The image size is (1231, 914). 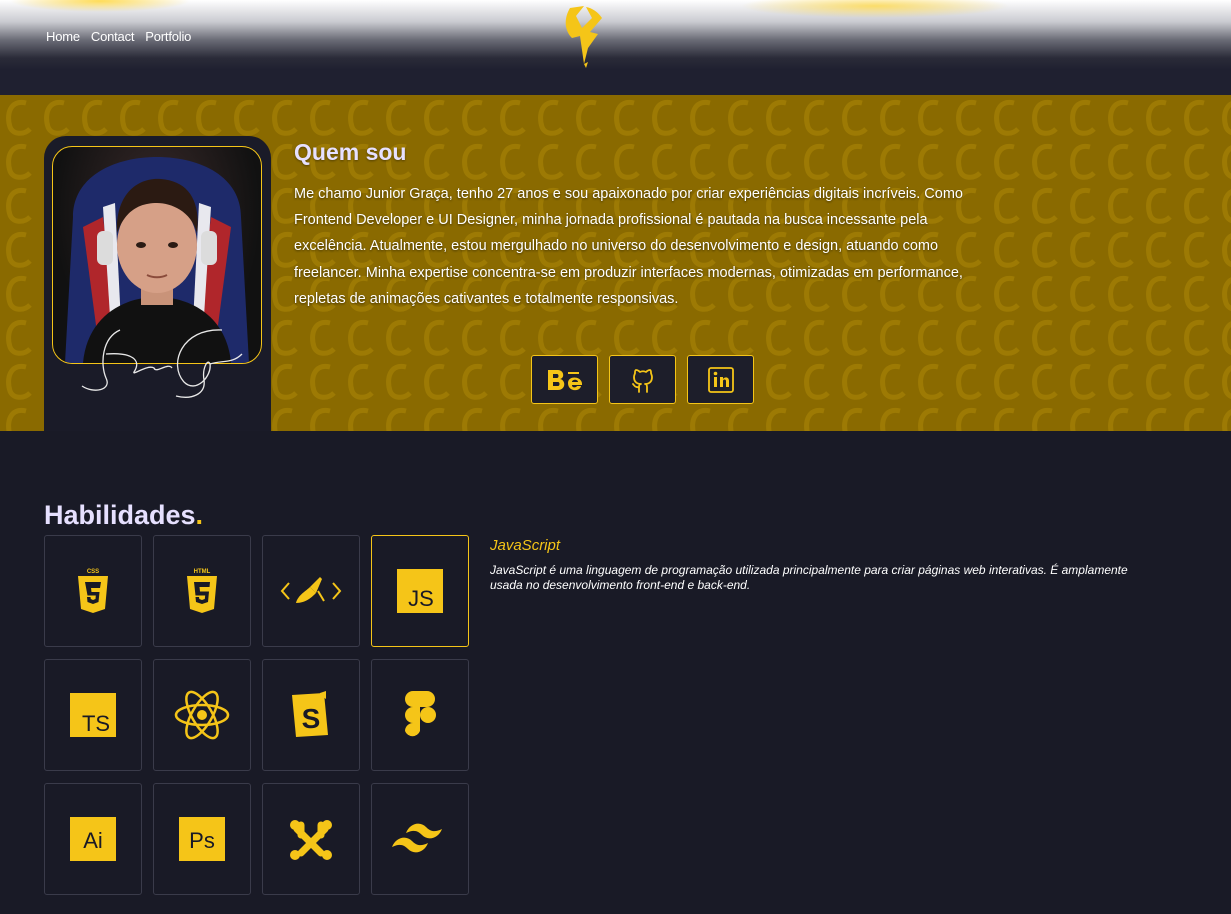 I want to click on nav-home-link: Home, so click(x=63, y=36).